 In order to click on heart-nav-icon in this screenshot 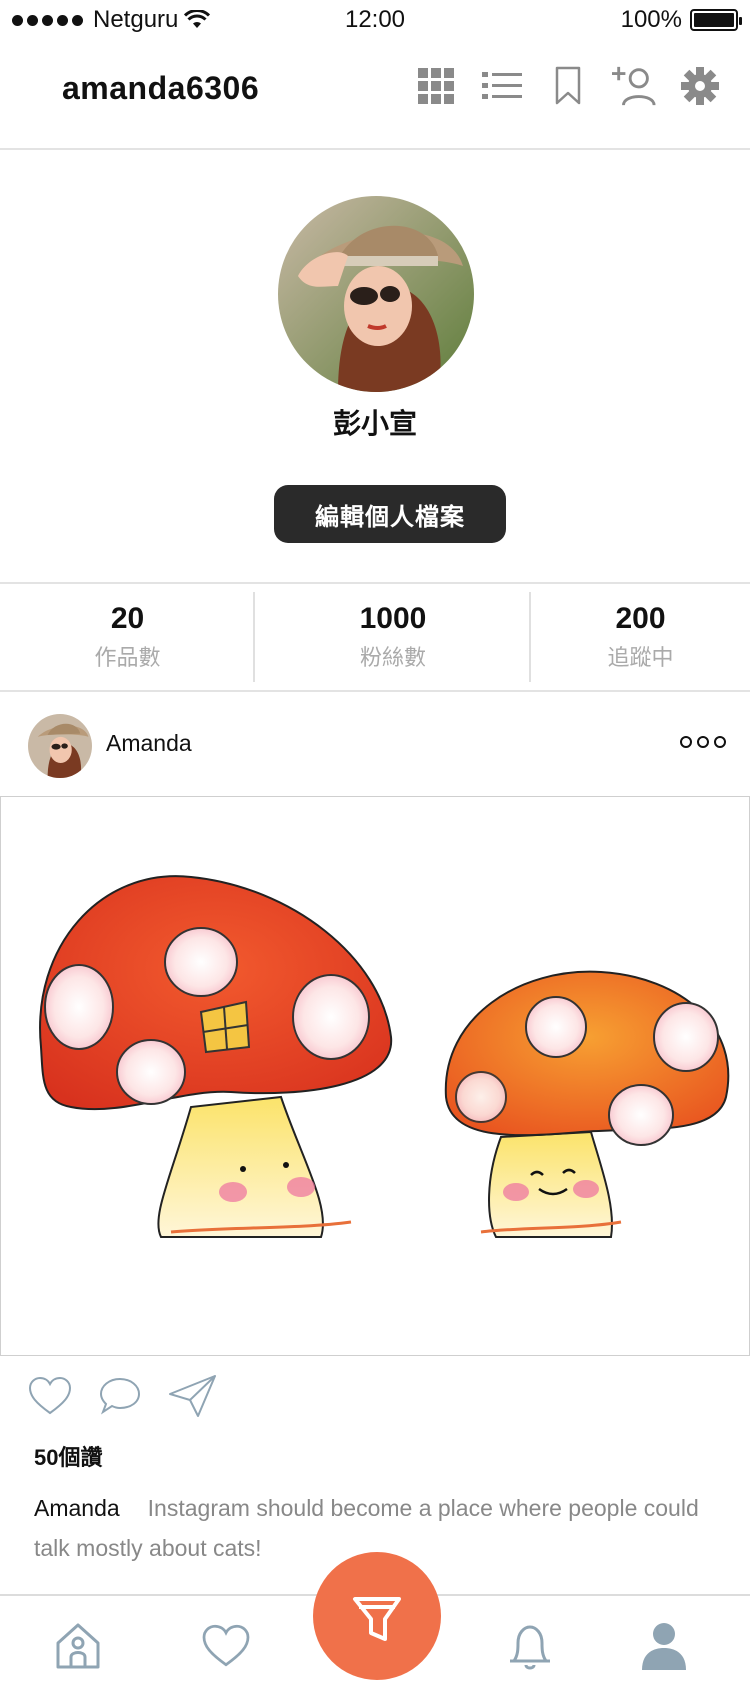, I will do `click(226, 1646)`.